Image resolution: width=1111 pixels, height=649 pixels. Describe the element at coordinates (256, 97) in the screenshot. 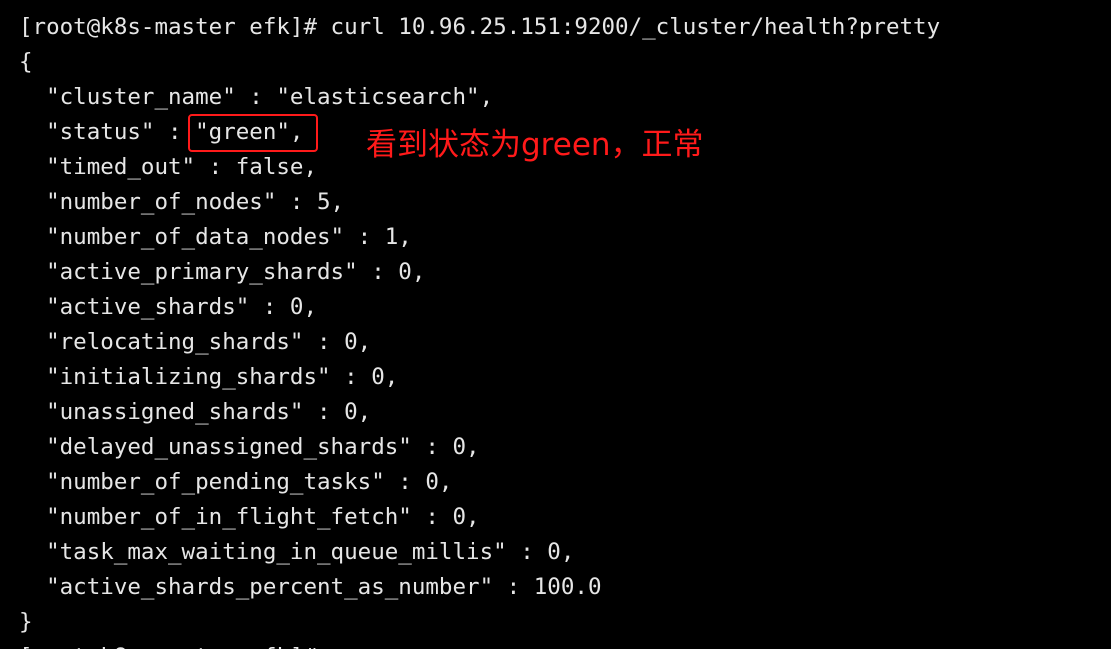

I see `json-line-cluster-name: "cluster_name" : "elasticsearch",` at that location.